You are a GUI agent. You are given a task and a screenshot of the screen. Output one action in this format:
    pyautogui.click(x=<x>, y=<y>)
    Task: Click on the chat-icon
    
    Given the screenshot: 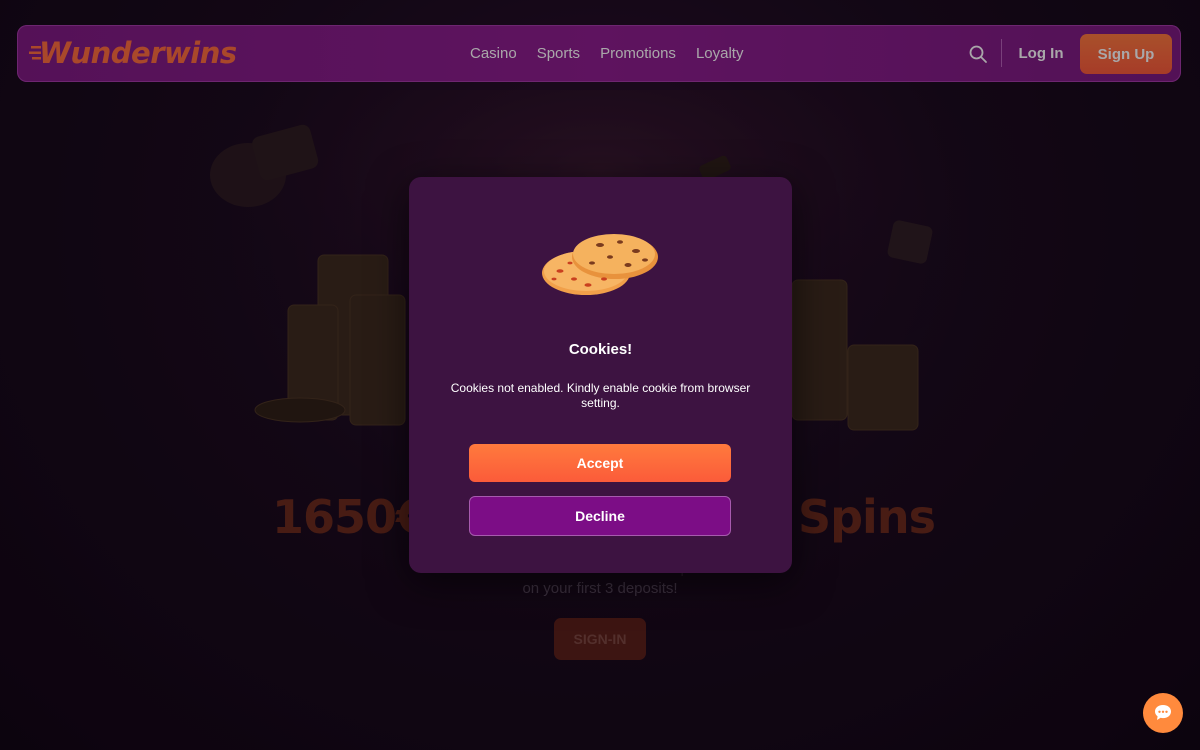 What is the action you would take?
    pyautogui.click(x=1163, y=712)
    